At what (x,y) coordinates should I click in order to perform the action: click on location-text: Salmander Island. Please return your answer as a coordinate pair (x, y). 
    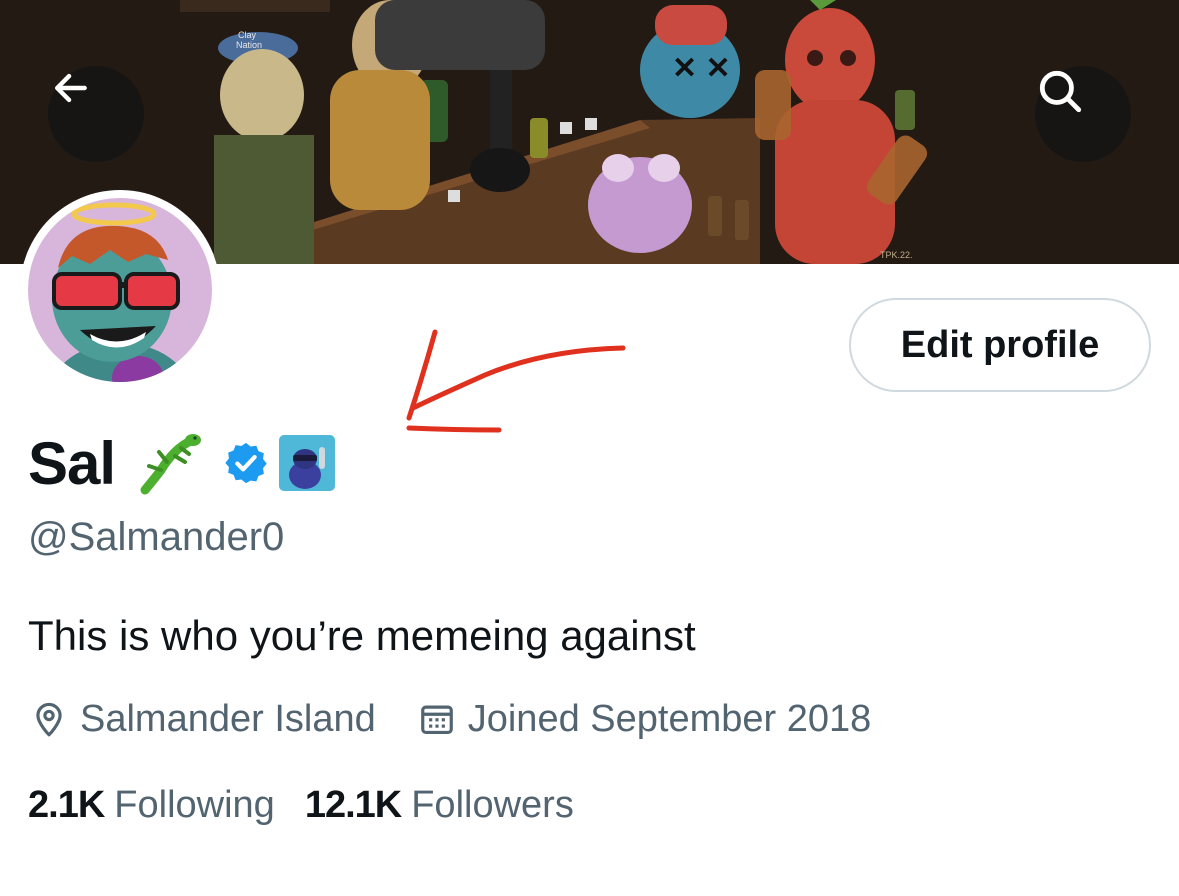
    Looking at the image, I should click on (228, 718).